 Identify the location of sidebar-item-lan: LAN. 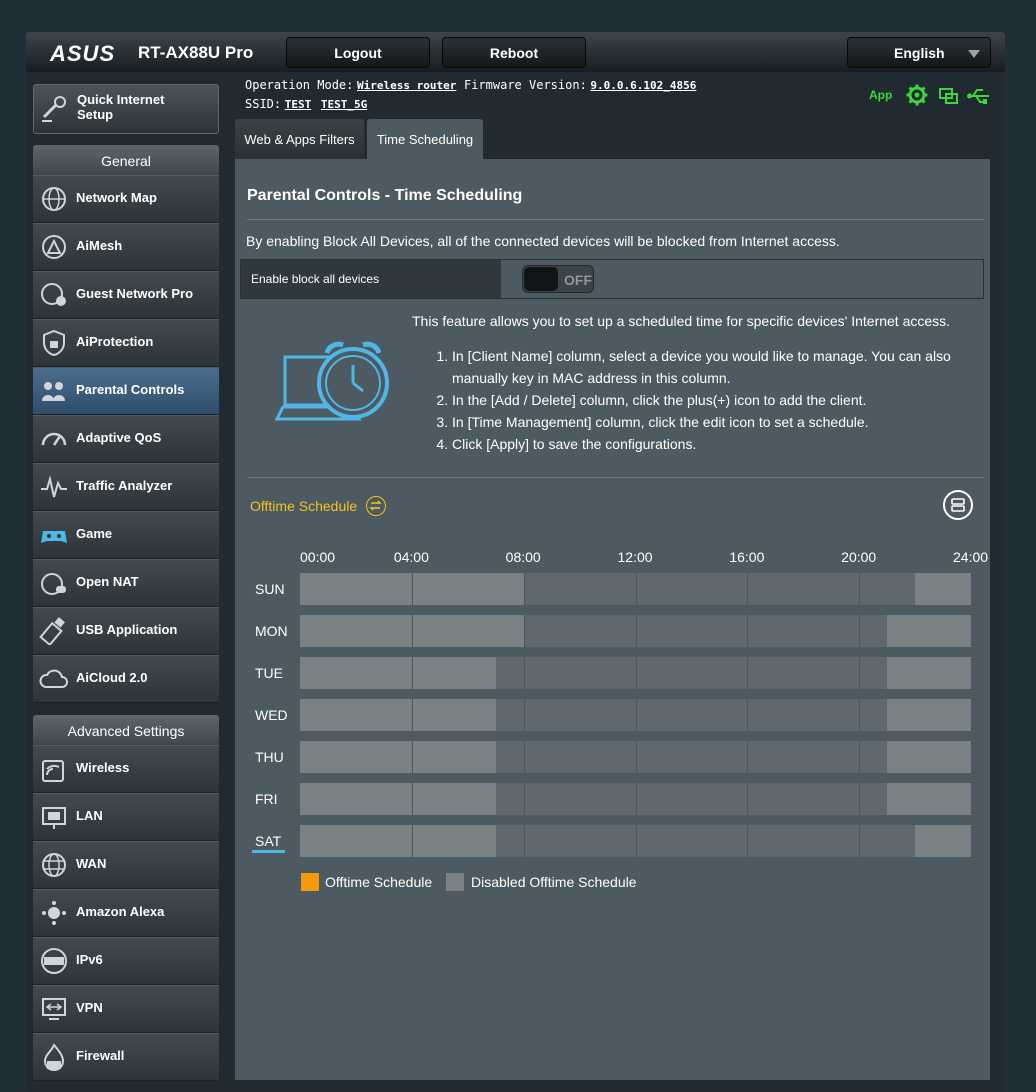
(126, 817).